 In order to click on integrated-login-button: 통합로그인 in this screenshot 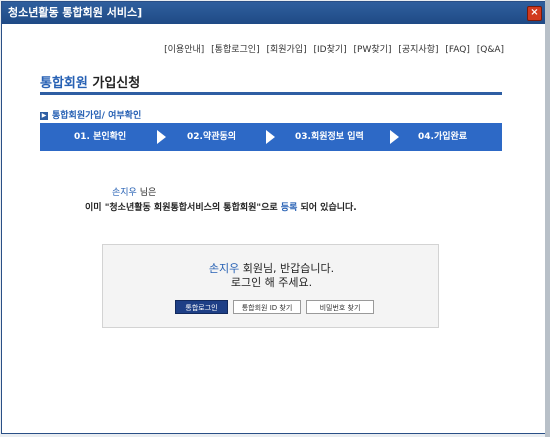, I will do `click(201, 307)`.